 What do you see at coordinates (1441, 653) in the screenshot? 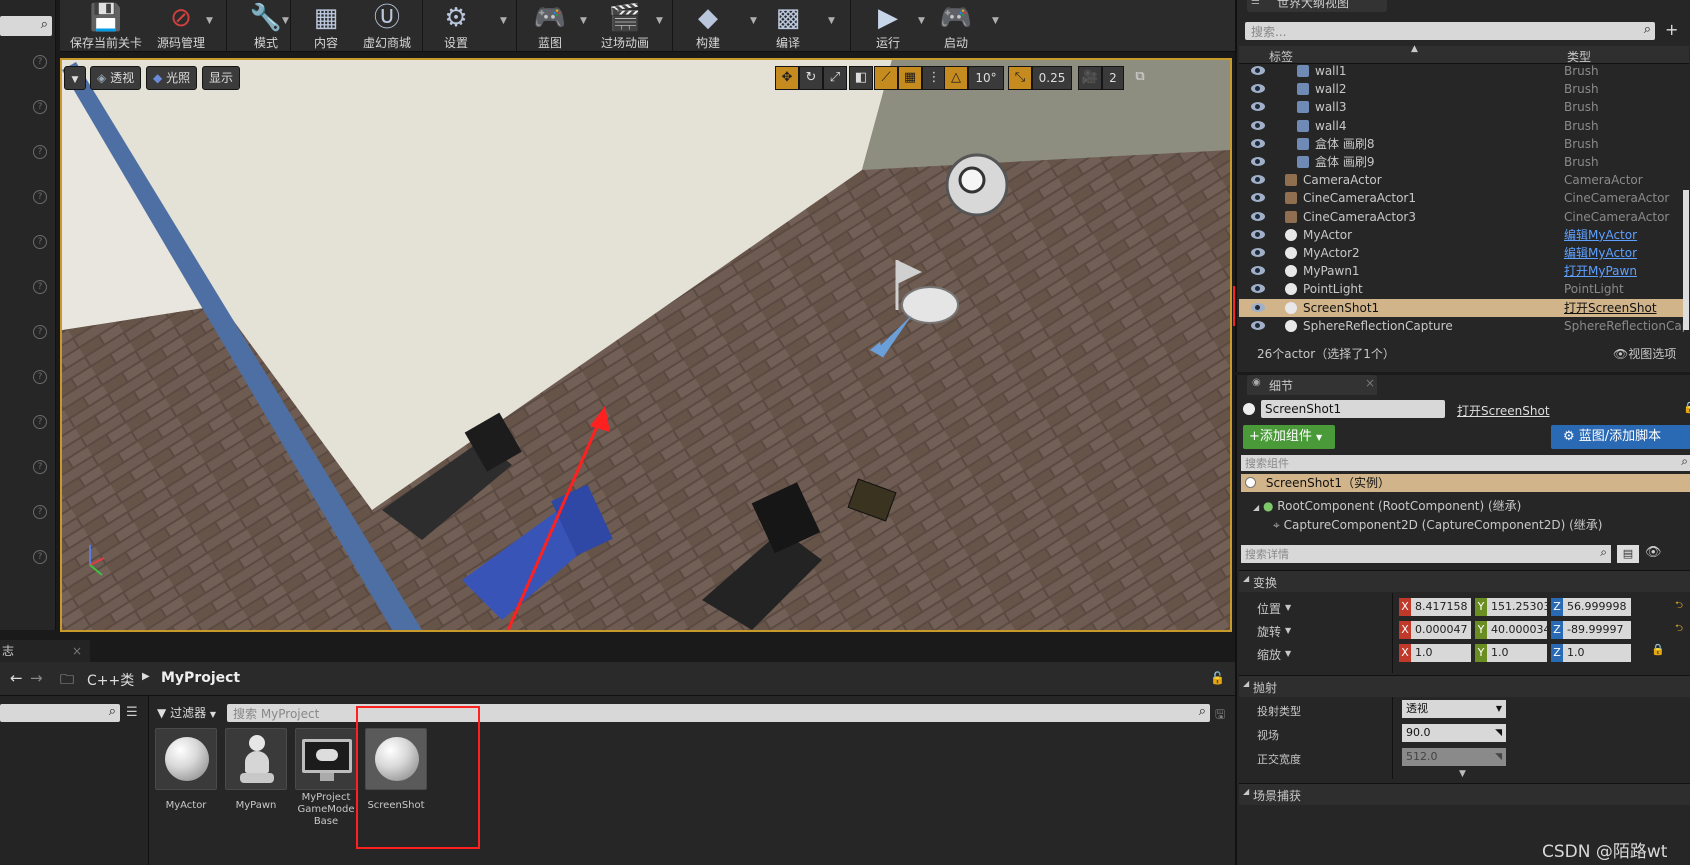
I see `scale-x-field: 1.0` at bounding box center [1441, 653].